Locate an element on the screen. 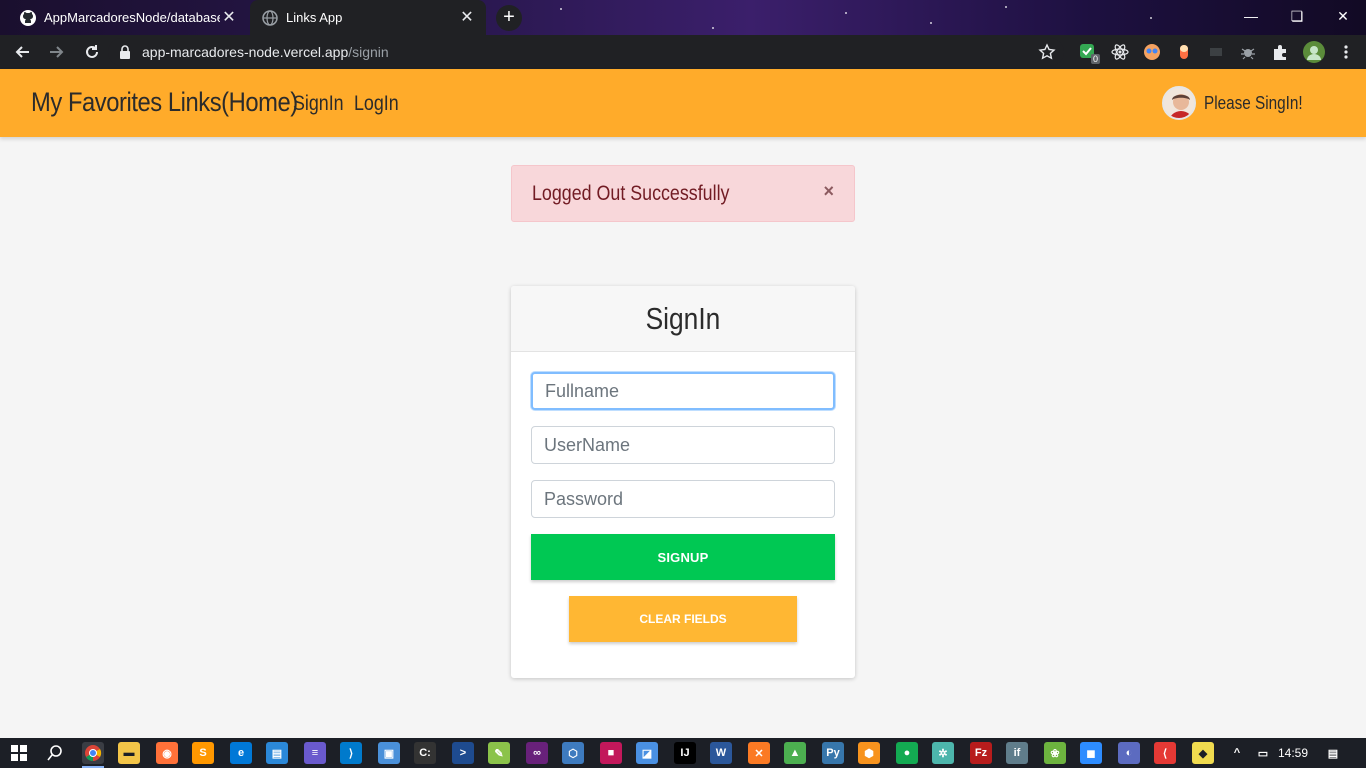 Image resolution: width=1366 pixels, height=768 pixels. back-icon is located at coordinates (22, 52).